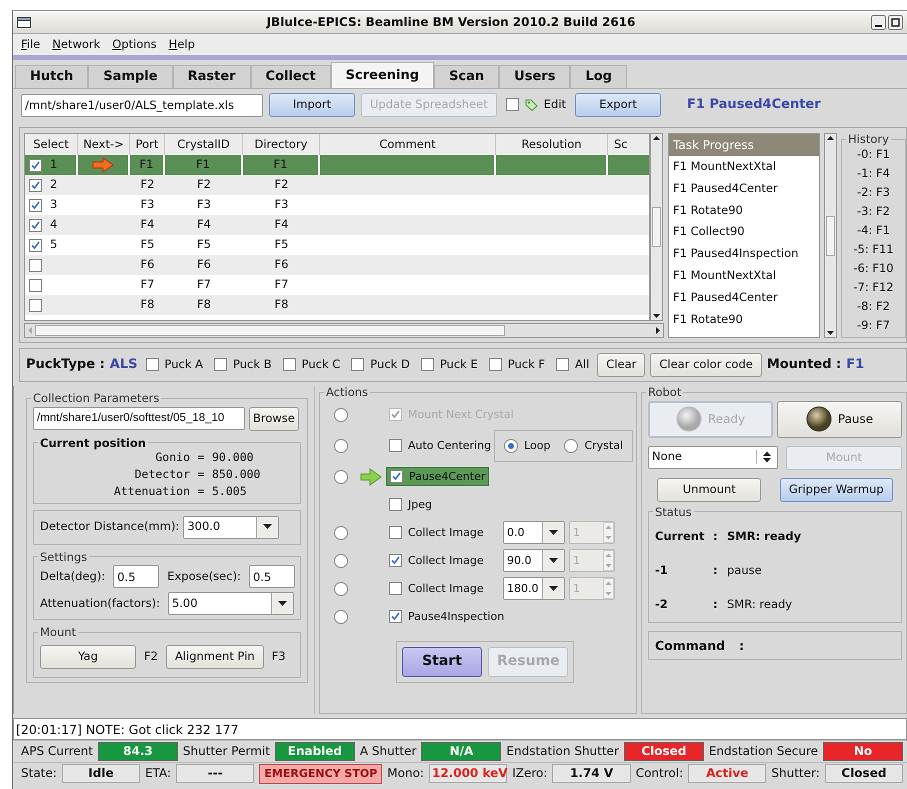 The image size is (907, 789). What do you see at coordinates (231, 604) in the screenshot?
I see `dropdown: 5.00` at bounding box center [231, 604].